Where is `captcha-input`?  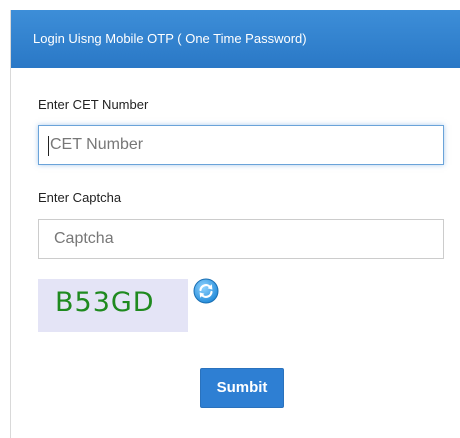
captcha-input is located at coordinates (241, 239).